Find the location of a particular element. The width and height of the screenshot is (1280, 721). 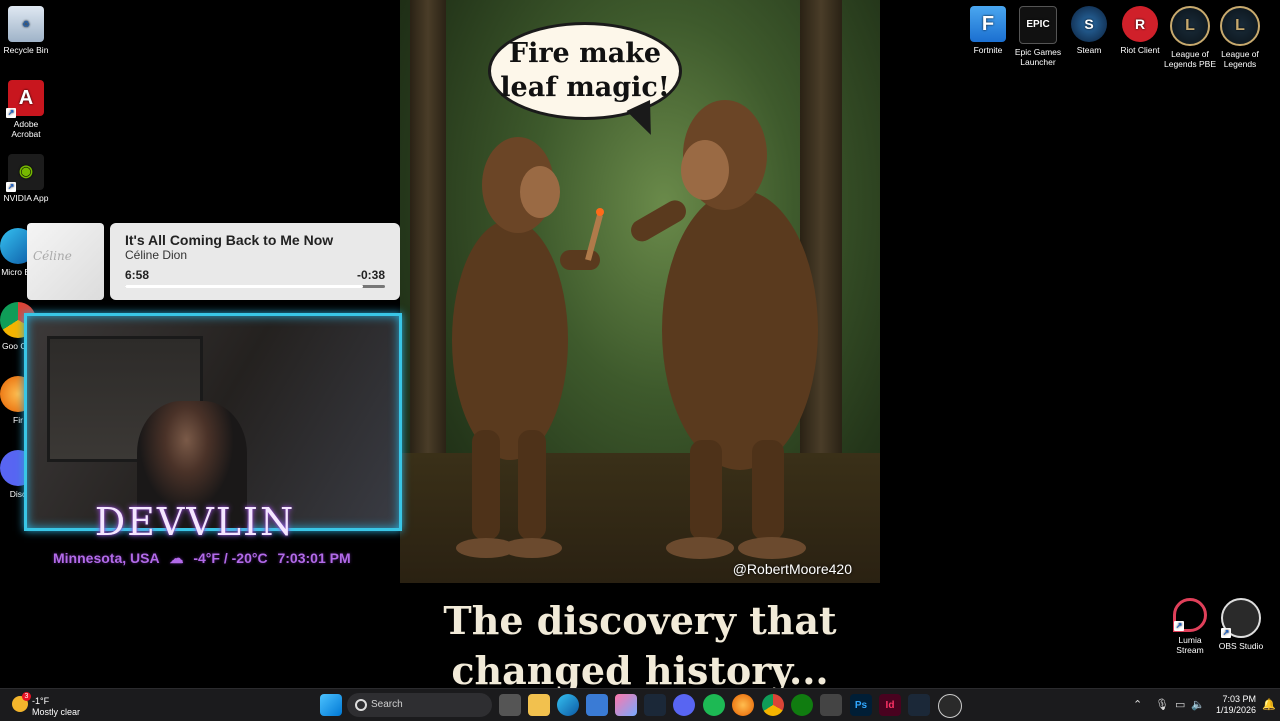

network-icon: ▭ is located at coordinates (1180, 704).